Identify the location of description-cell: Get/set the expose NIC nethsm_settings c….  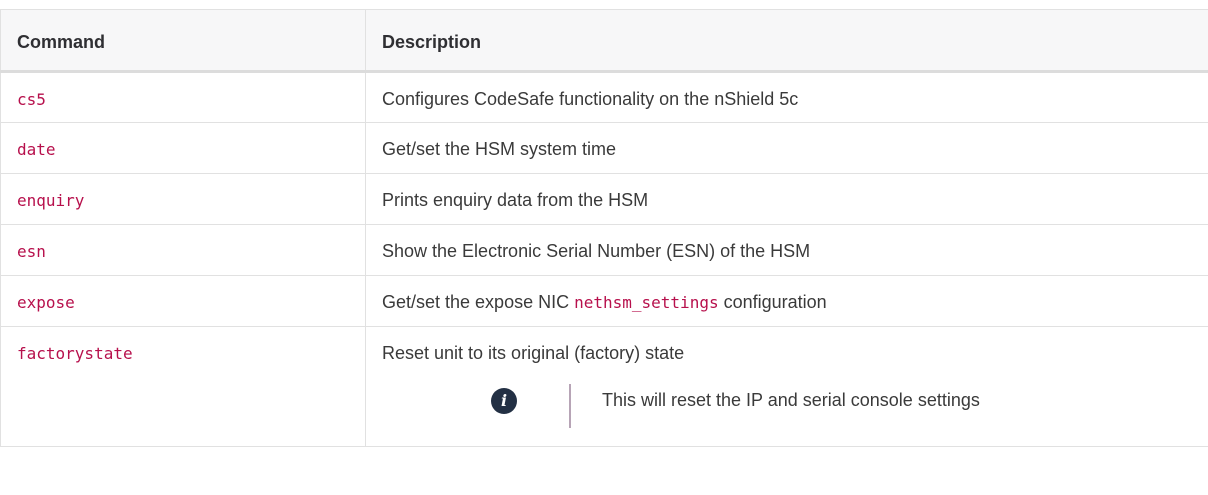
(786, 301).